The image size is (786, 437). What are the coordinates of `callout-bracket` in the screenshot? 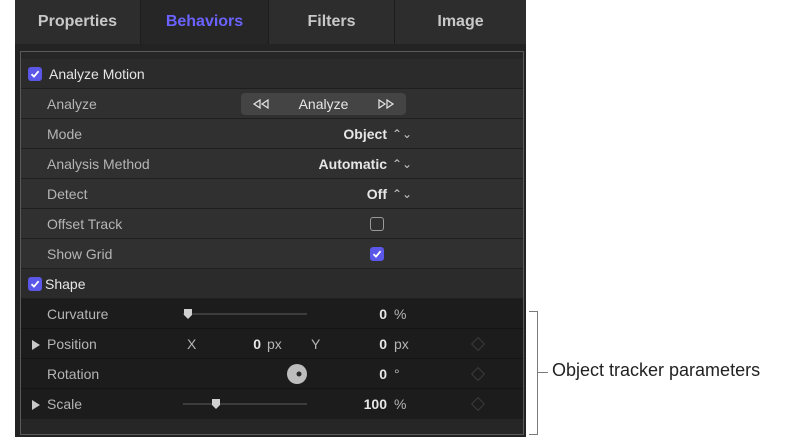 It's located at (537, 373).